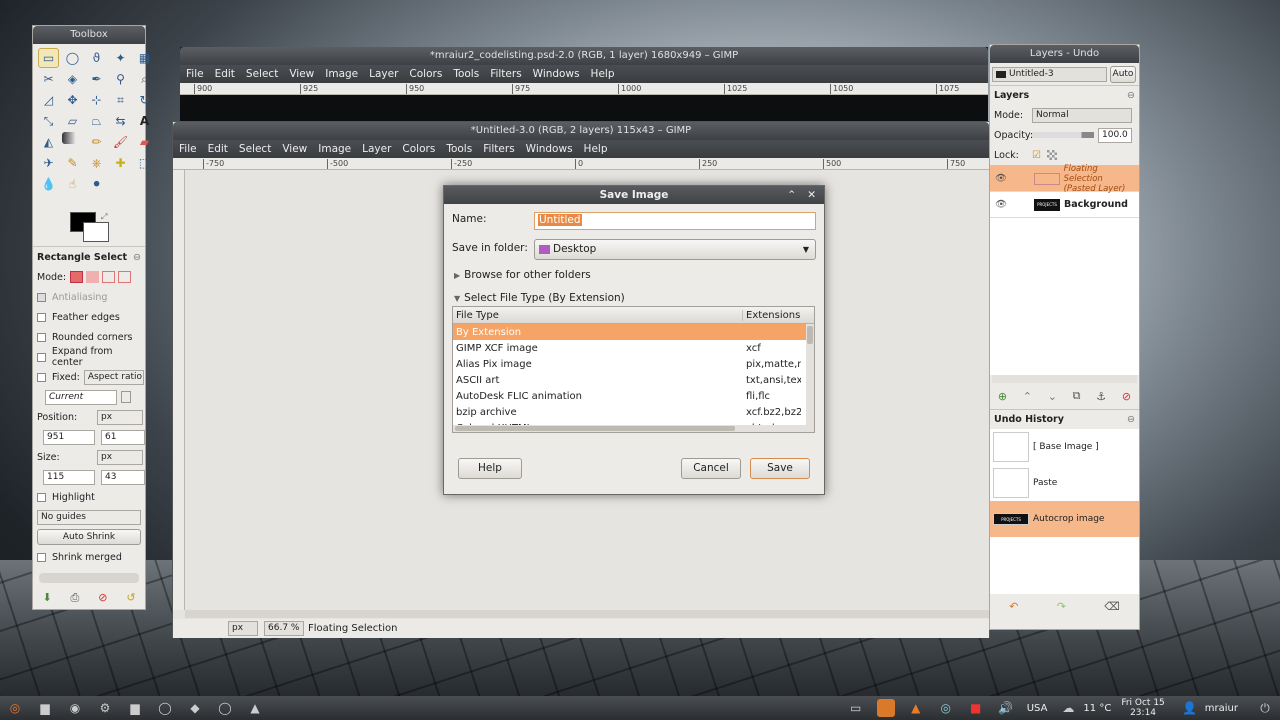 The image size is (1280, 720). I want to click on smudge-tool-icon: ☝, so click(72, 184).